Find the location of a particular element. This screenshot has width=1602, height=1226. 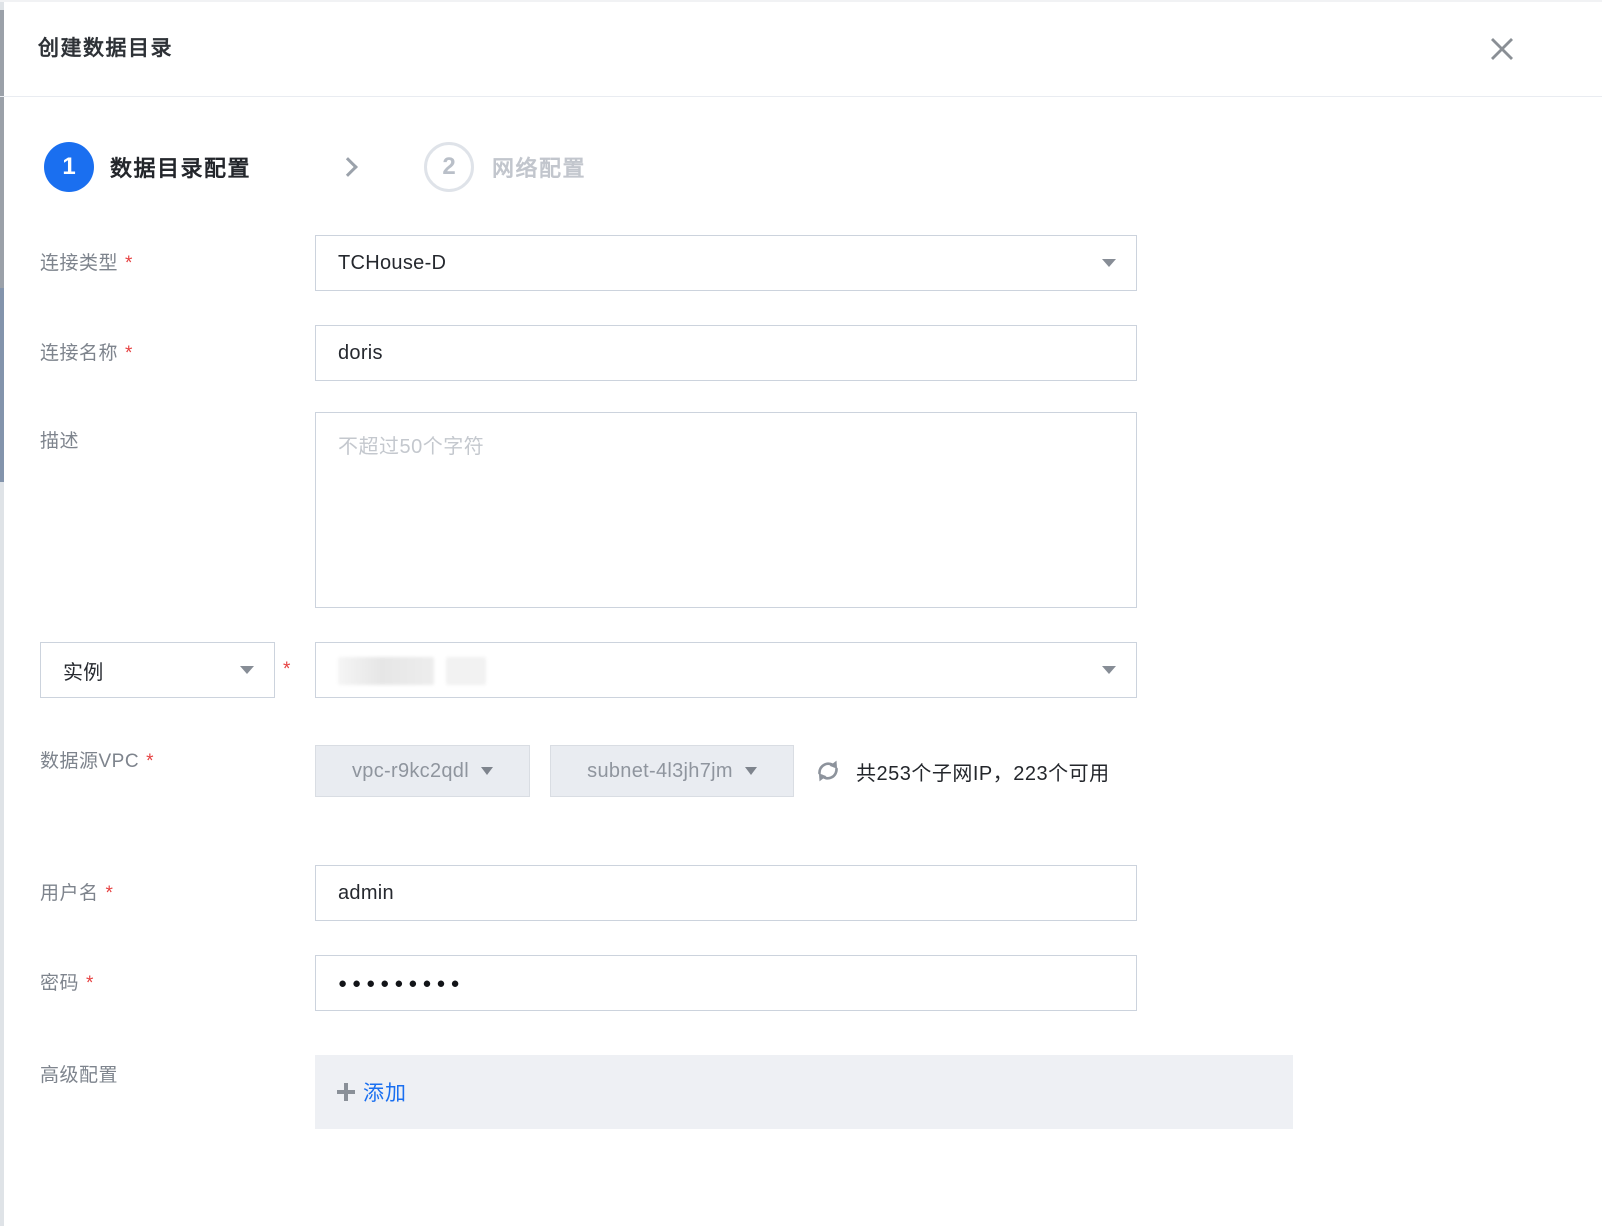

add-label: 添加 is located at coordinates (385, 1093).